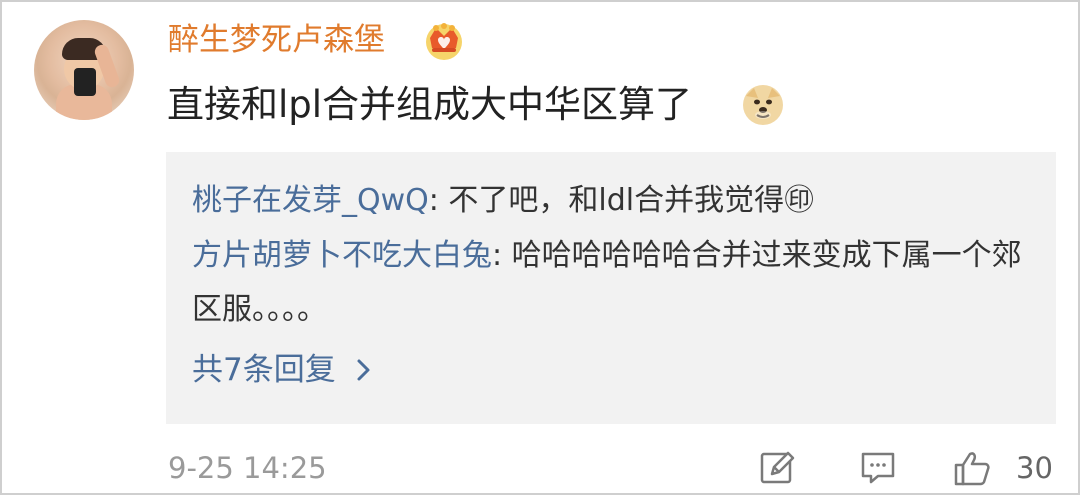 This screenshot has height=495, width=1080. What do you see at coordinates (763, 105) in the screenshot?
I see `doge-emoji-icon` at bounding box center [763, 105].